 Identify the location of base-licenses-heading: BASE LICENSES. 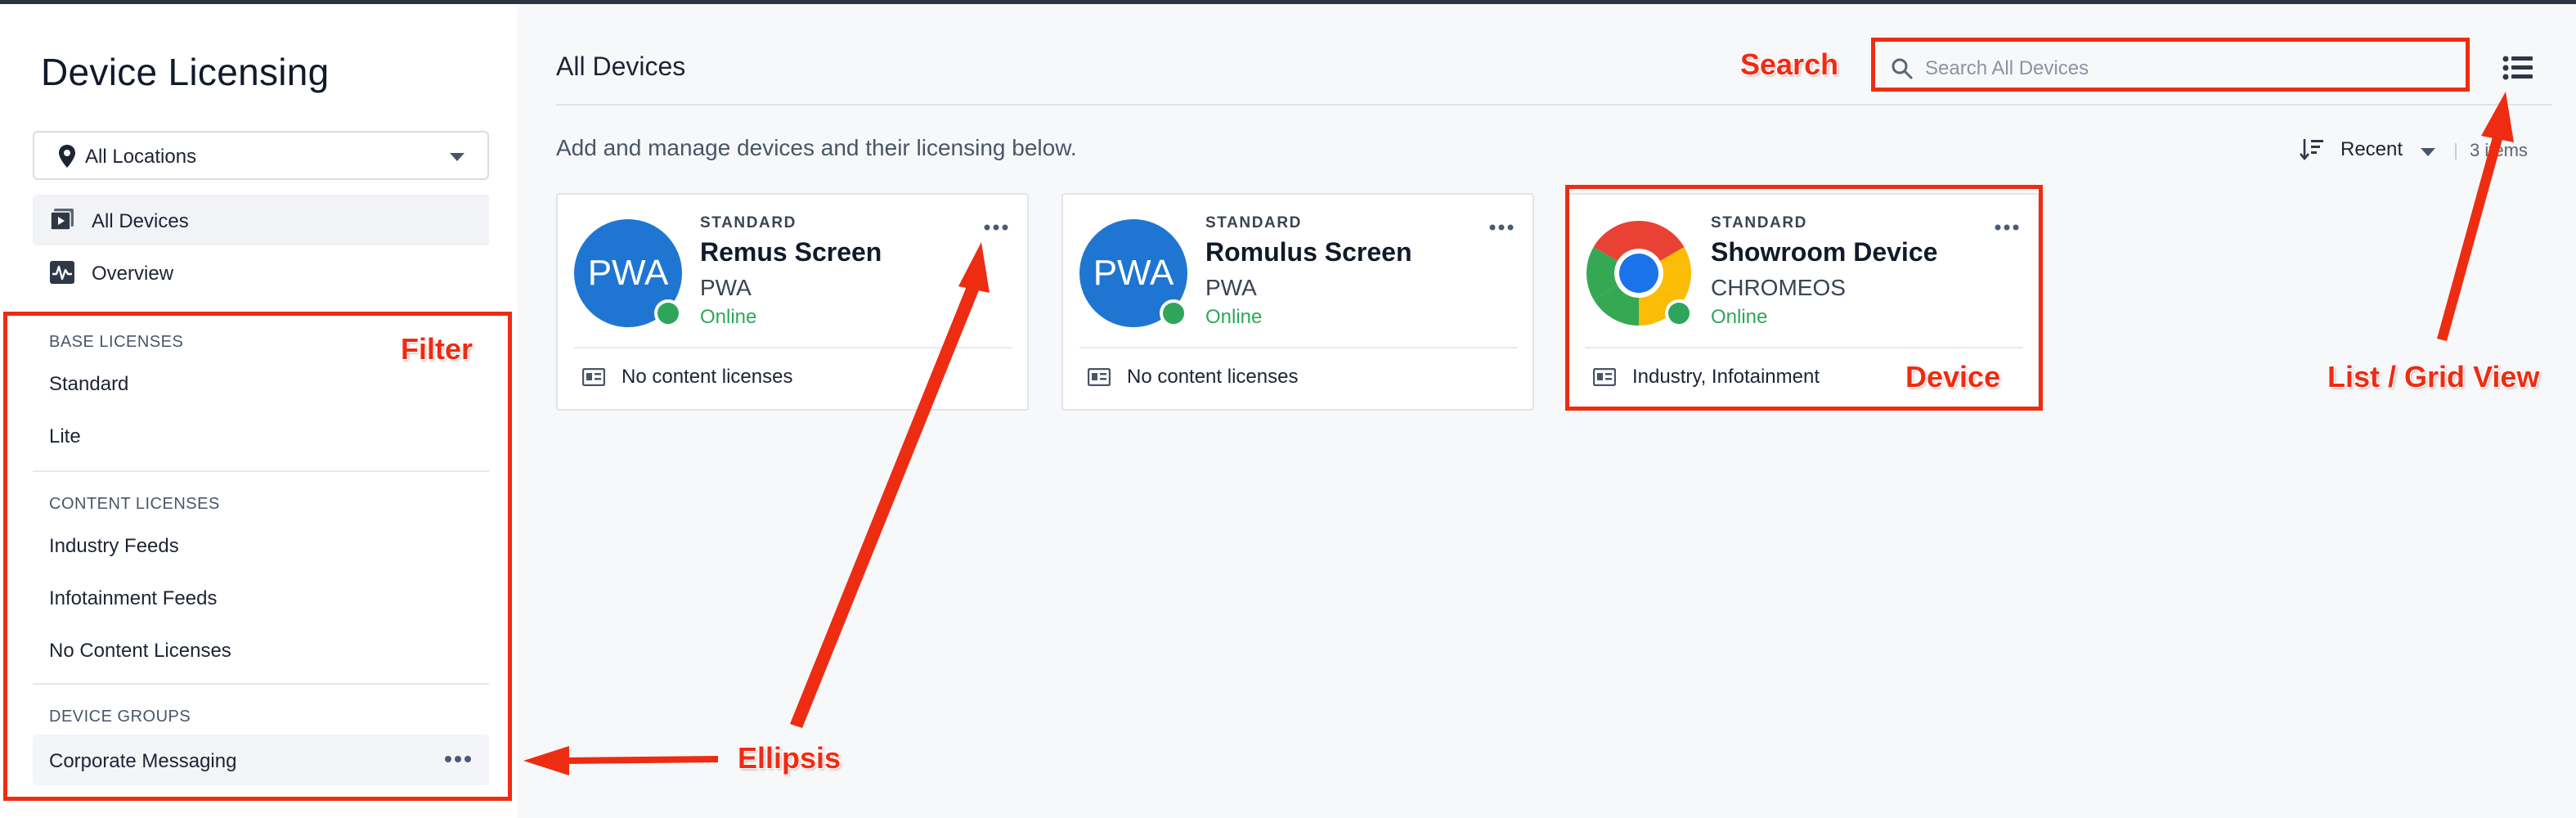
(116, 342).